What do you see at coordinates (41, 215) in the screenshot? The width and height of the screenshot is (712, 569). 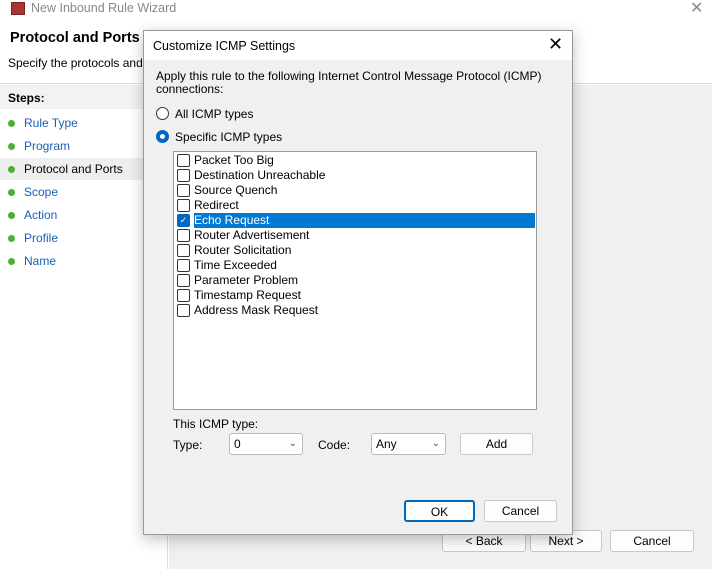 I see `step-label: Action` at bounding box center [41, 215].